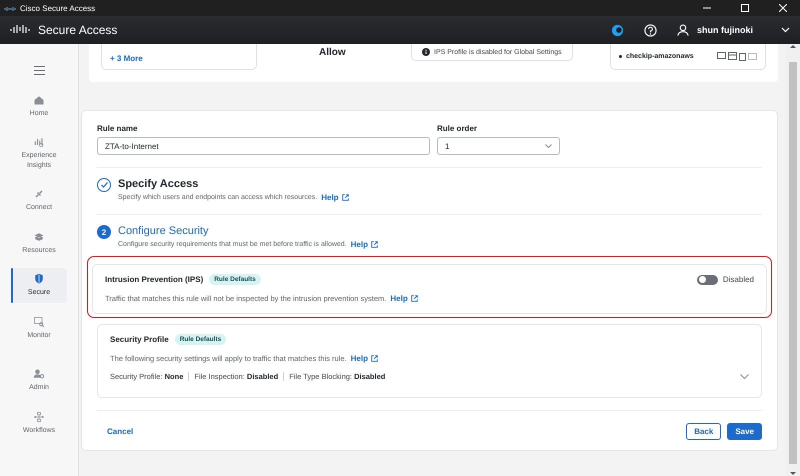  Describe the element at coordinates (457, 128) in the screenshot. I see `field-label: Rule order` at that location.